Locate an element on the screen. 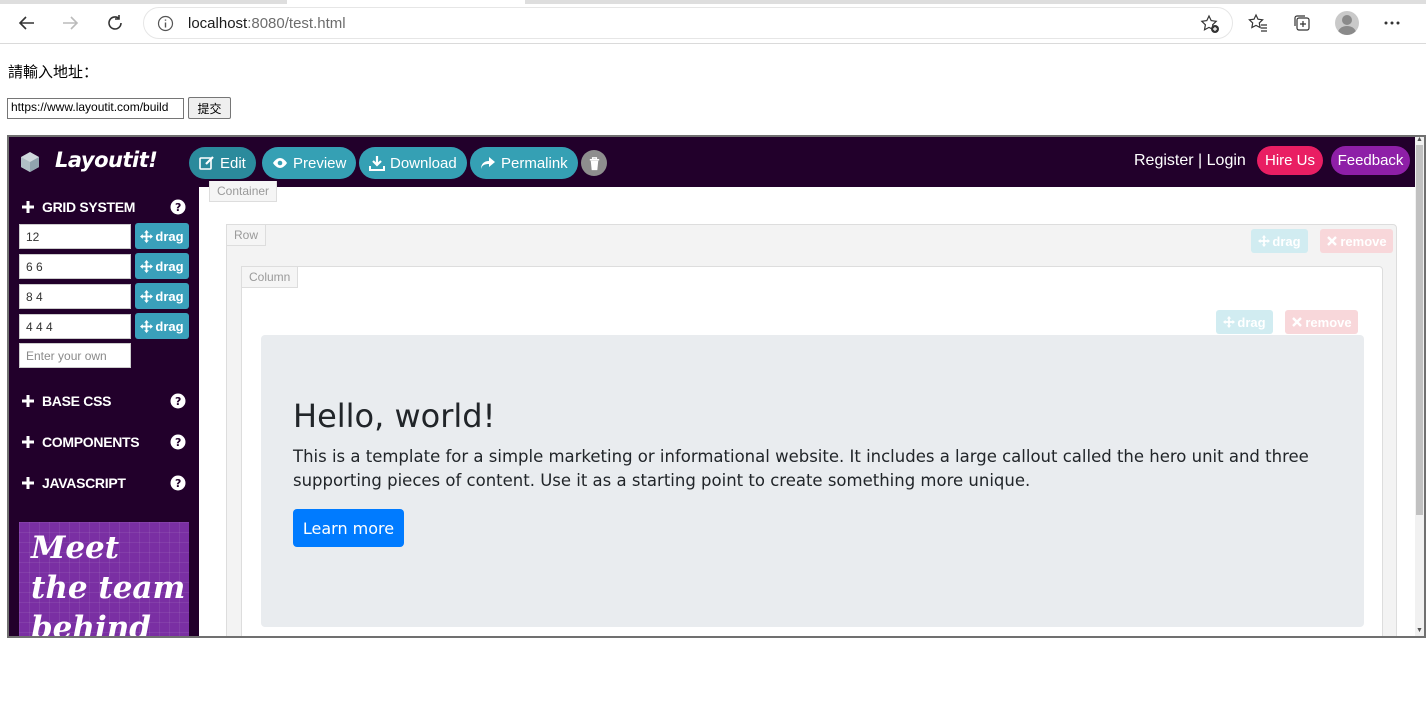 Image resolution: width=1426 pixels, height=712 pixels. row-remove-button: remove is located at coordinates (1356, 241).